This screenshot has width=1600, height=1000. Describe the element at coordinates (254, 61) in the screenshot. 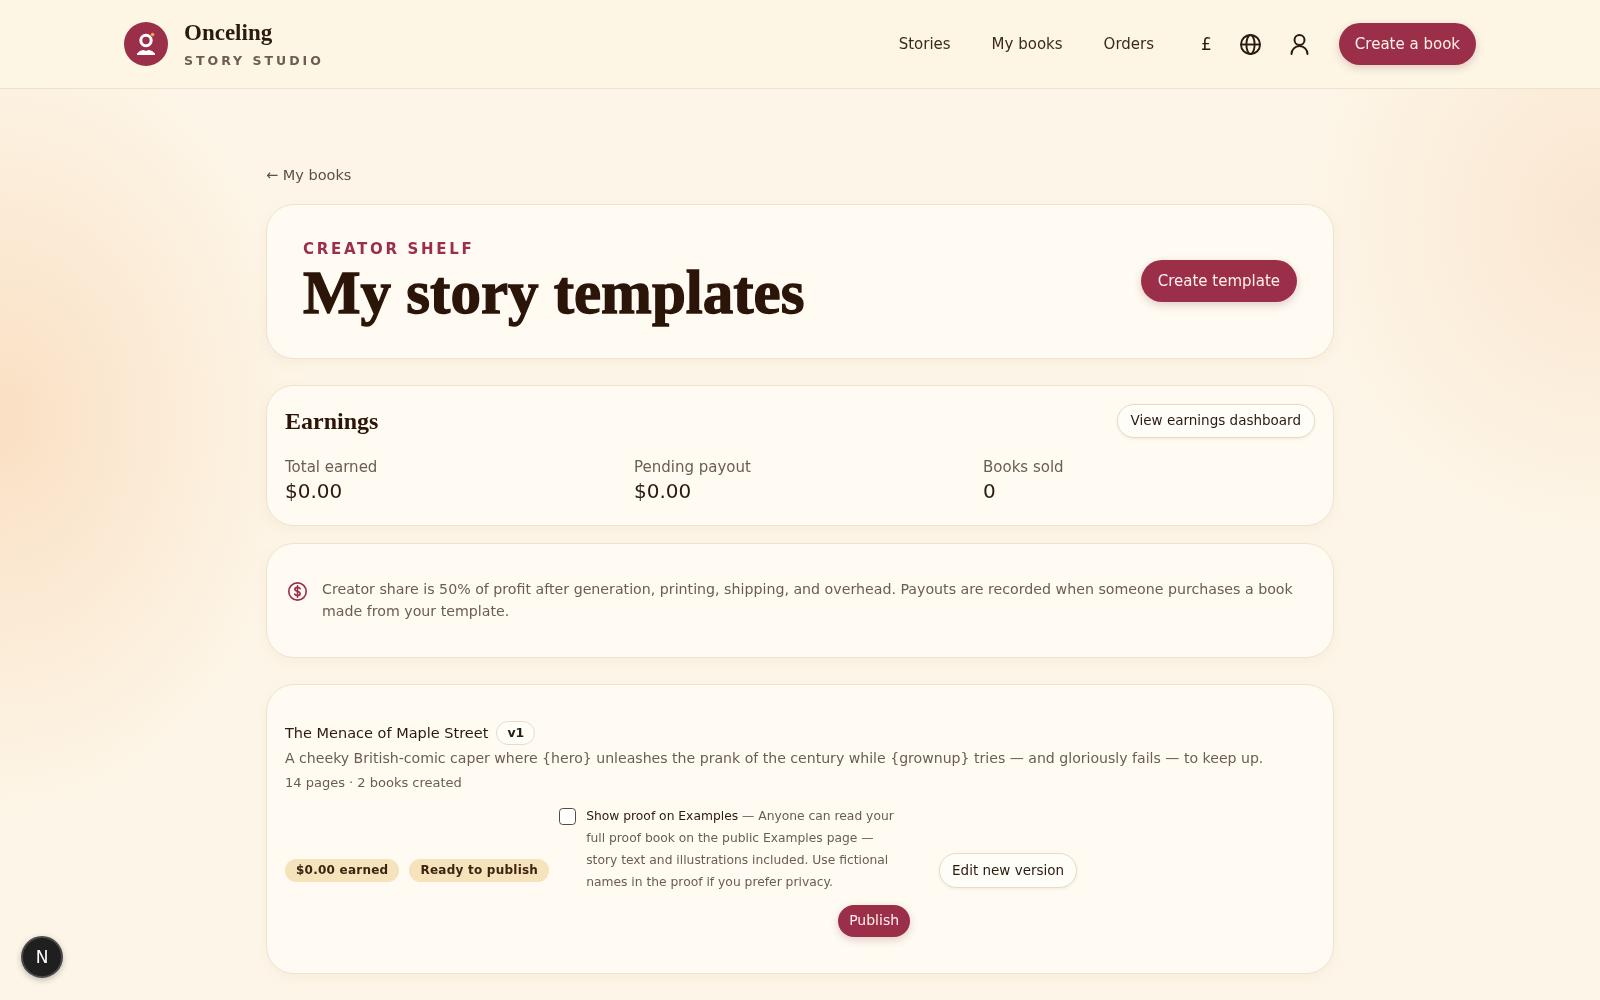

I see `brand-tagline: STORY STUDIO` at that location.